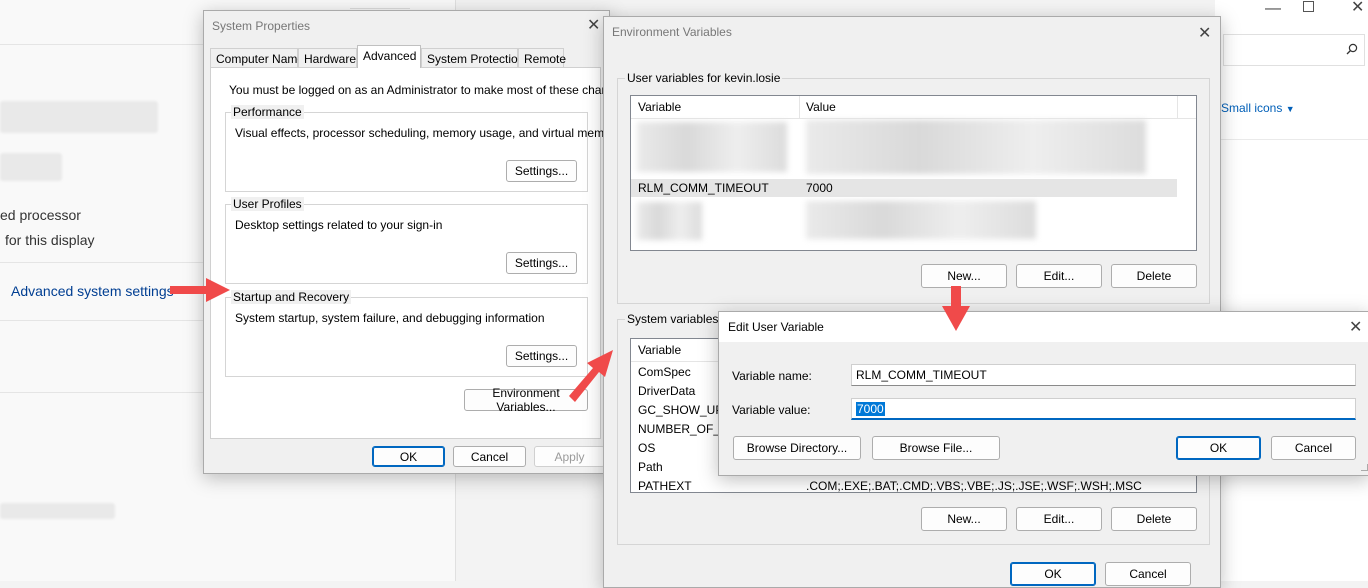  Describe the element at coordinates (40, 215) in the screenshot. I see `processor-text: ed processor` at that location.